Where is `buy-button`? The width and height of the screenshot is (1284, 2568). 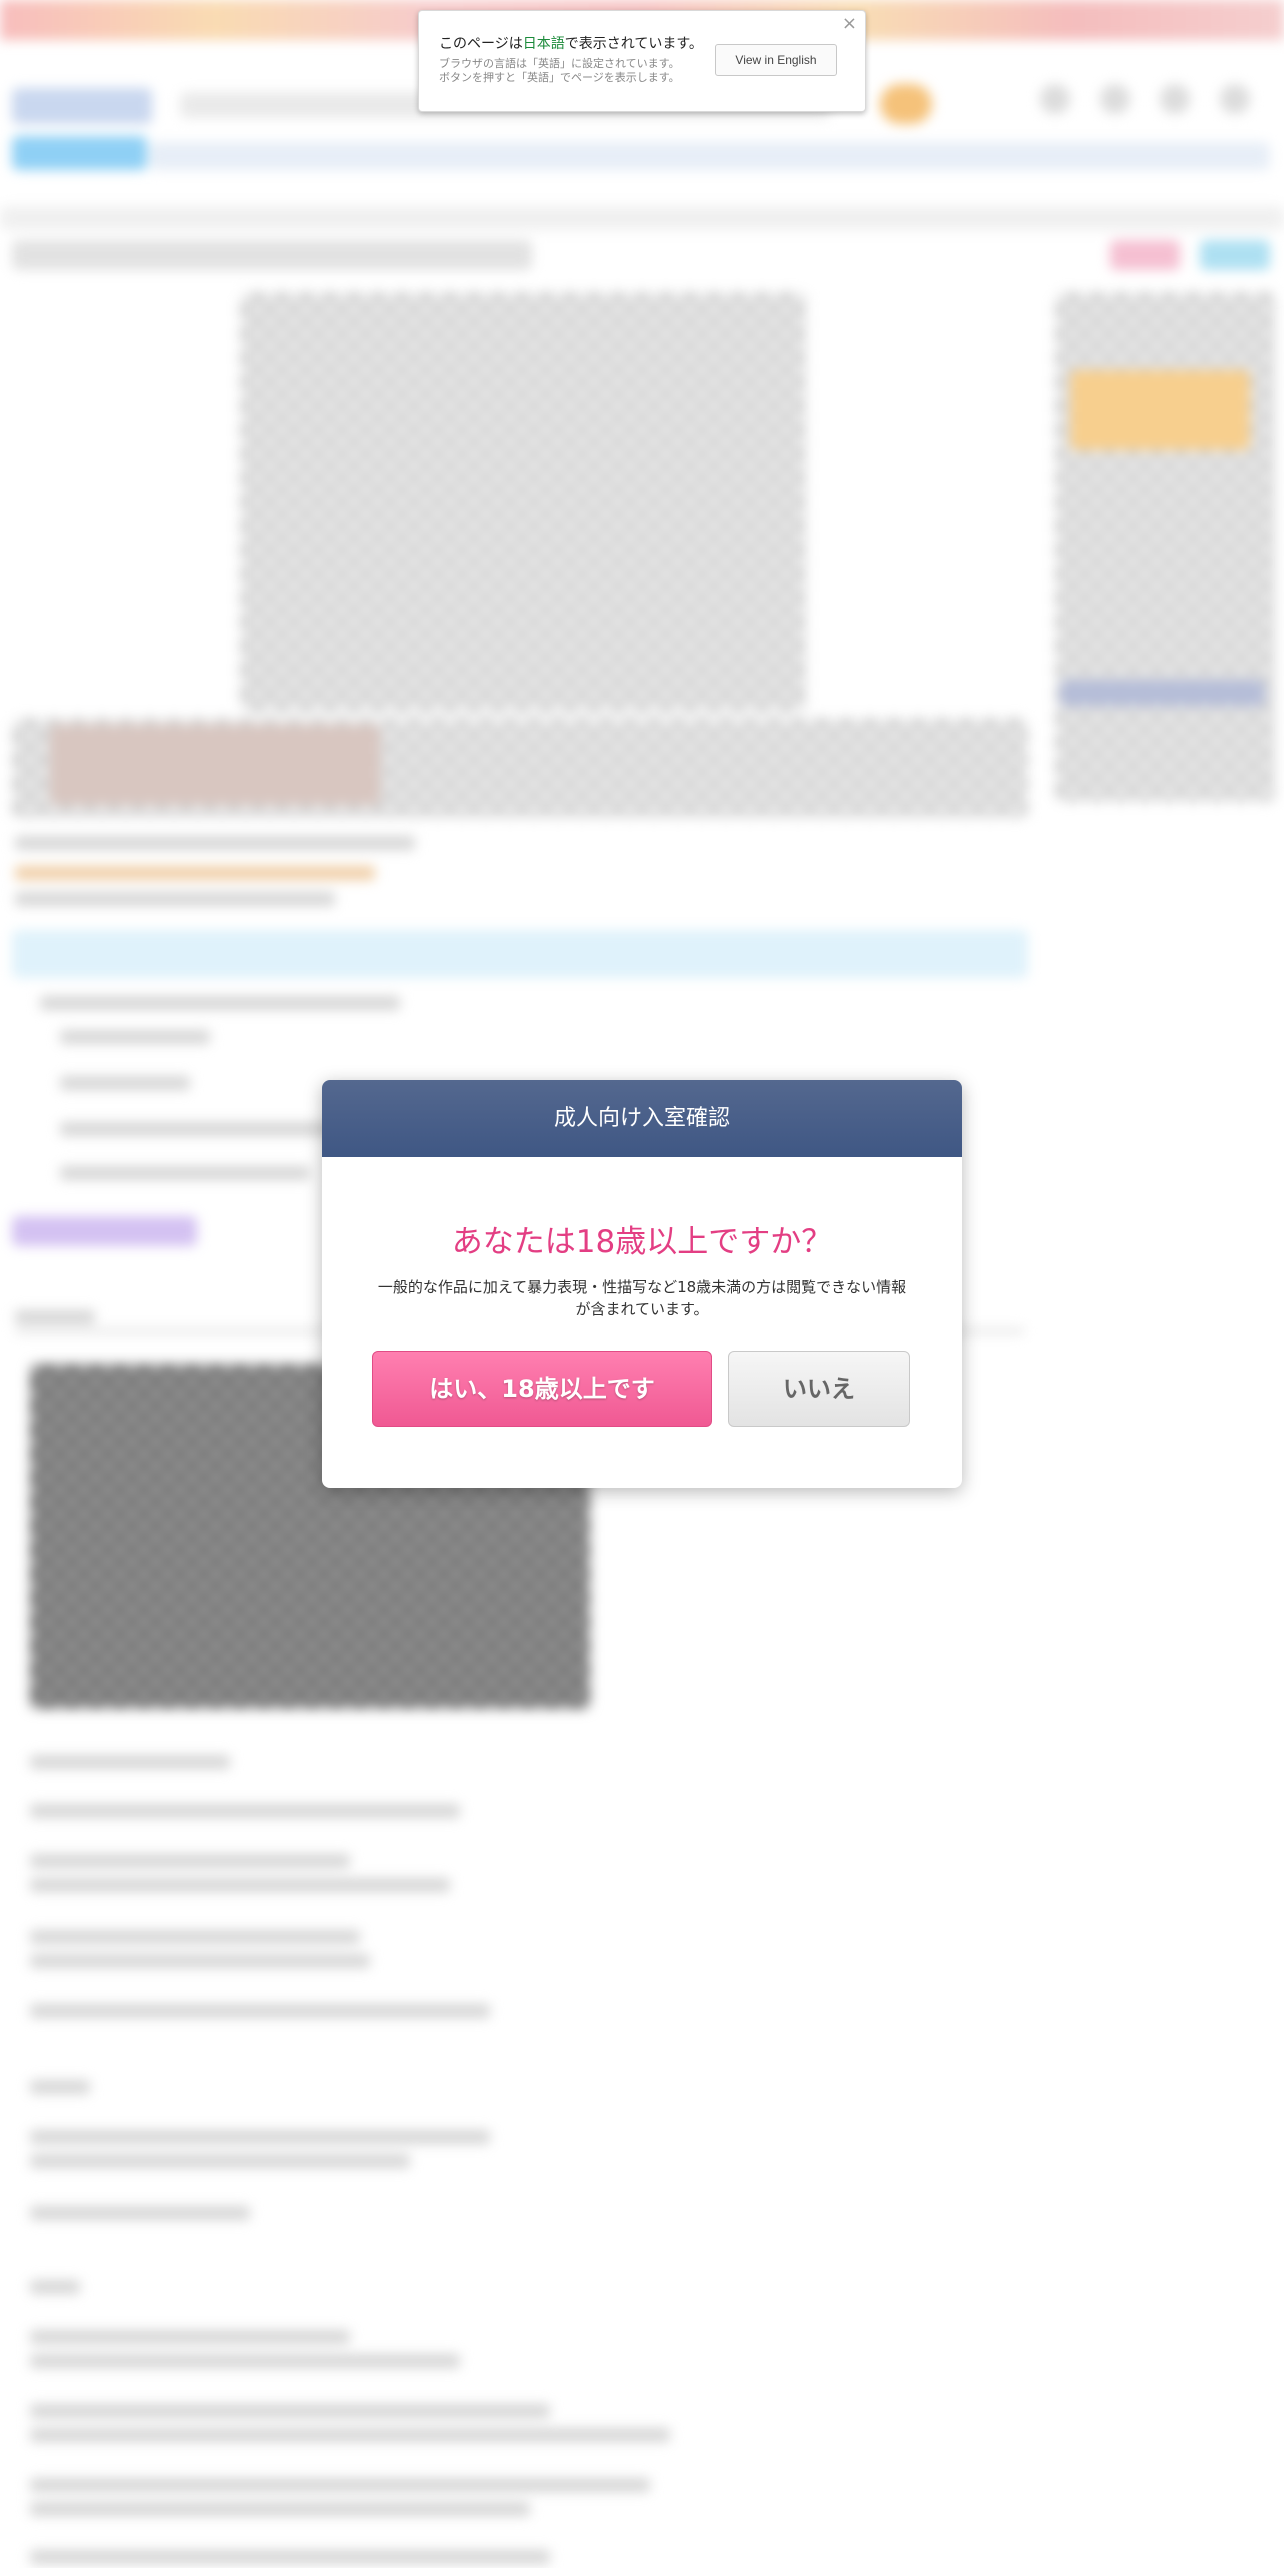 buy-button is located at coordinates (1160, 410).